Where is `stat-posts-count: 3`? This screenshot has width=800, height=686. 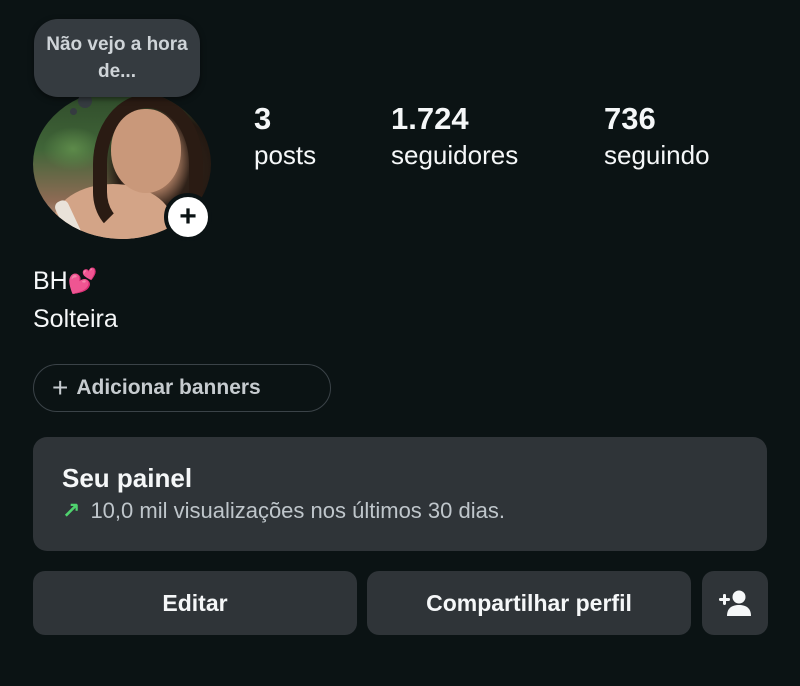 stat-posts-count: 3 is located at coordinates (263, 118).